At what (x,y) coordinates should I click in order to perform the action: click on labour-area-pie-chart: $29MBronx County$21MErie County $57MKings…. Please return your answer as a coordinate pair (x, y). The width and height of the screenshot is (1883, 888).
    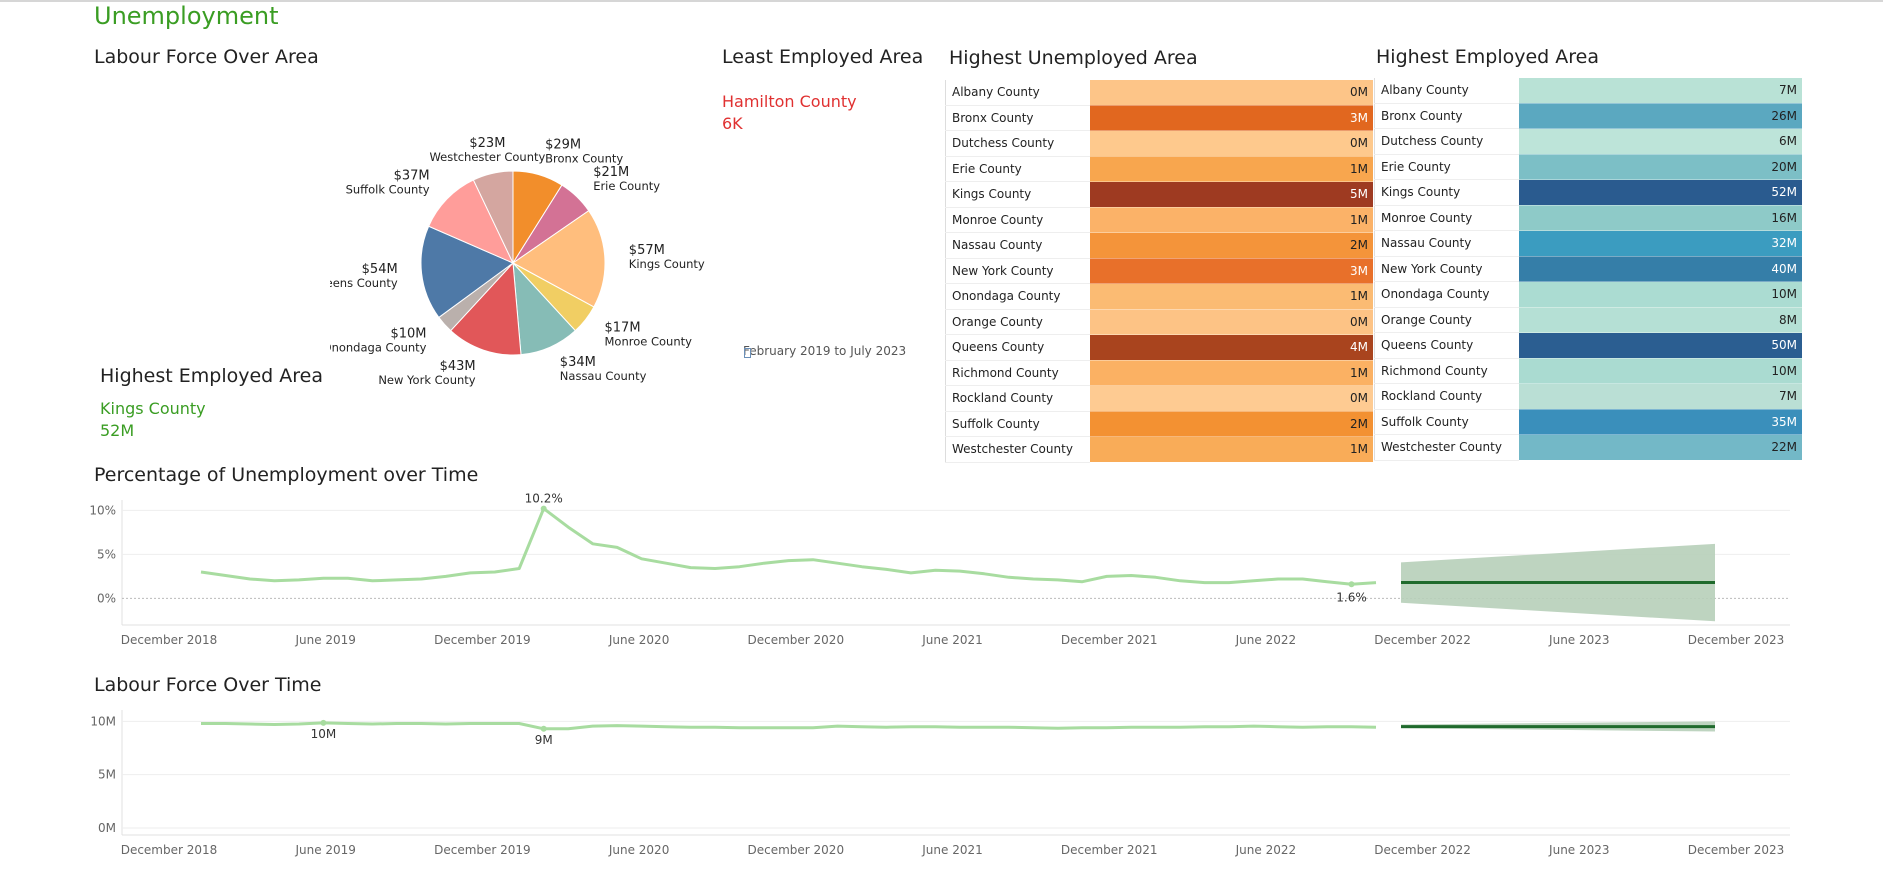
    Looking at the image, I should click on (517, 261).